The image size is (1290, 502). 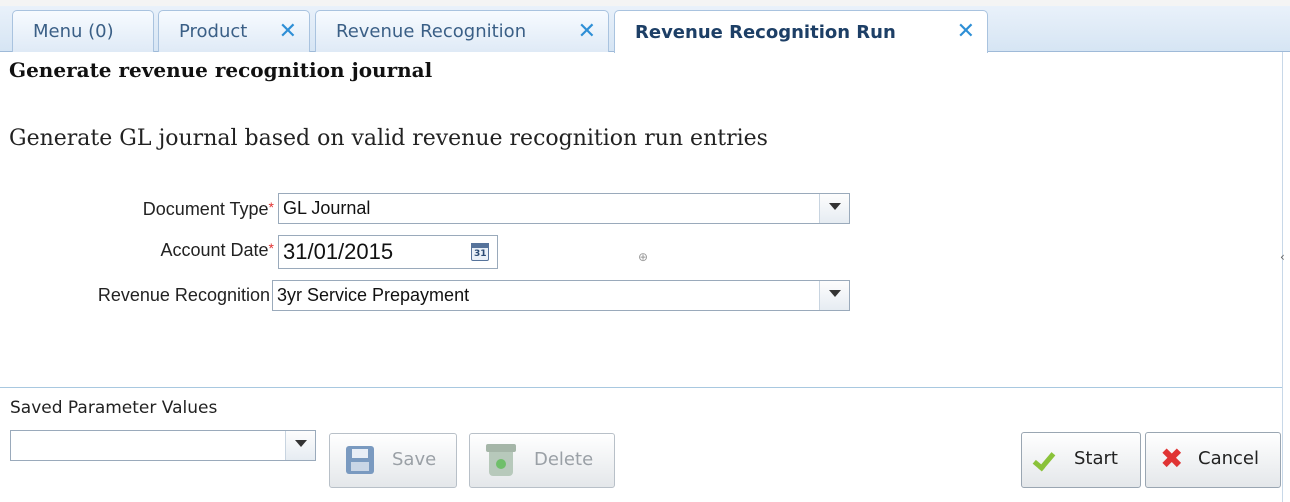 I want to click on tab-menu: Menu (0), so click(x=83, y=31).